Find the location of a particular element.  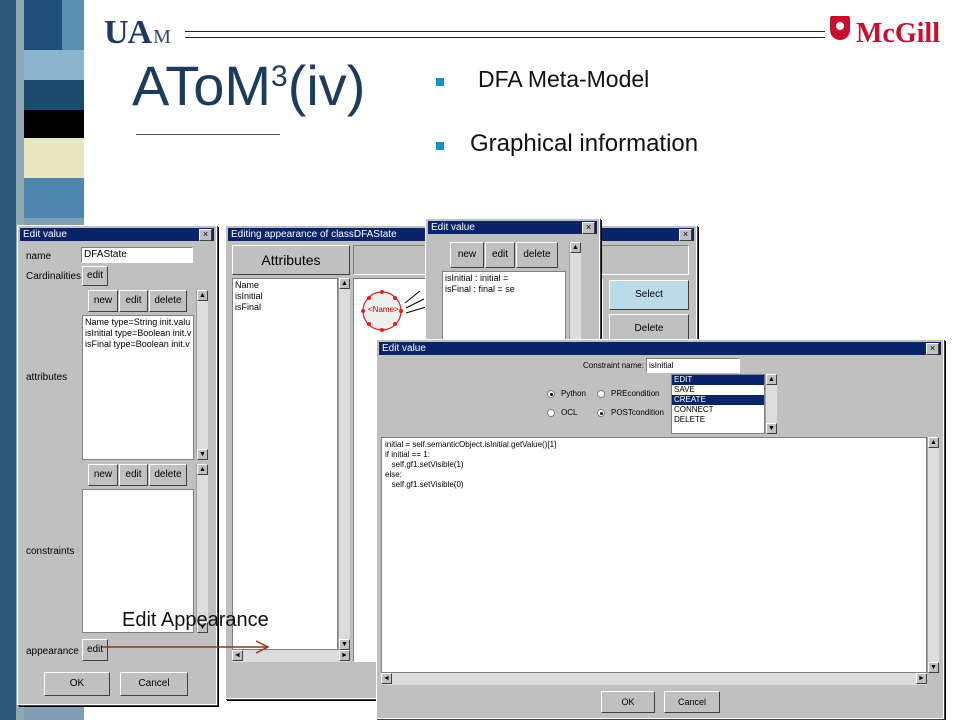

list-item: isInitial type=Boolean init.v is located at coordinates (138, 333).